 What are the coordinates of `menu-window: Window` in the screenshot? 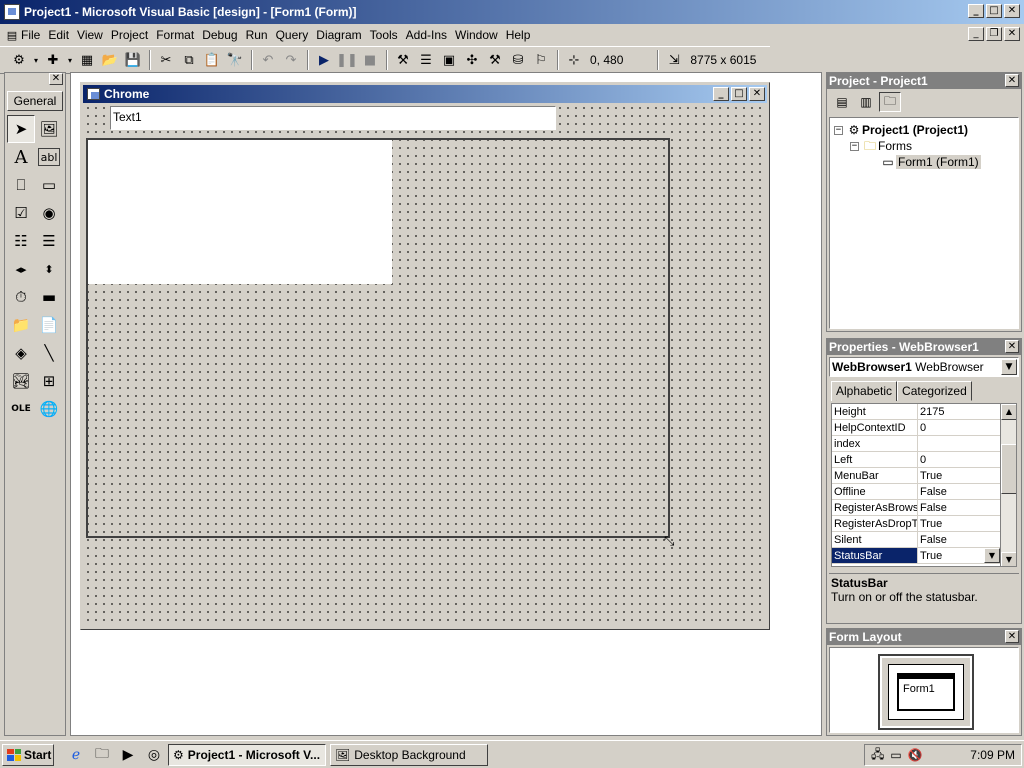 It's located at (479, 35).